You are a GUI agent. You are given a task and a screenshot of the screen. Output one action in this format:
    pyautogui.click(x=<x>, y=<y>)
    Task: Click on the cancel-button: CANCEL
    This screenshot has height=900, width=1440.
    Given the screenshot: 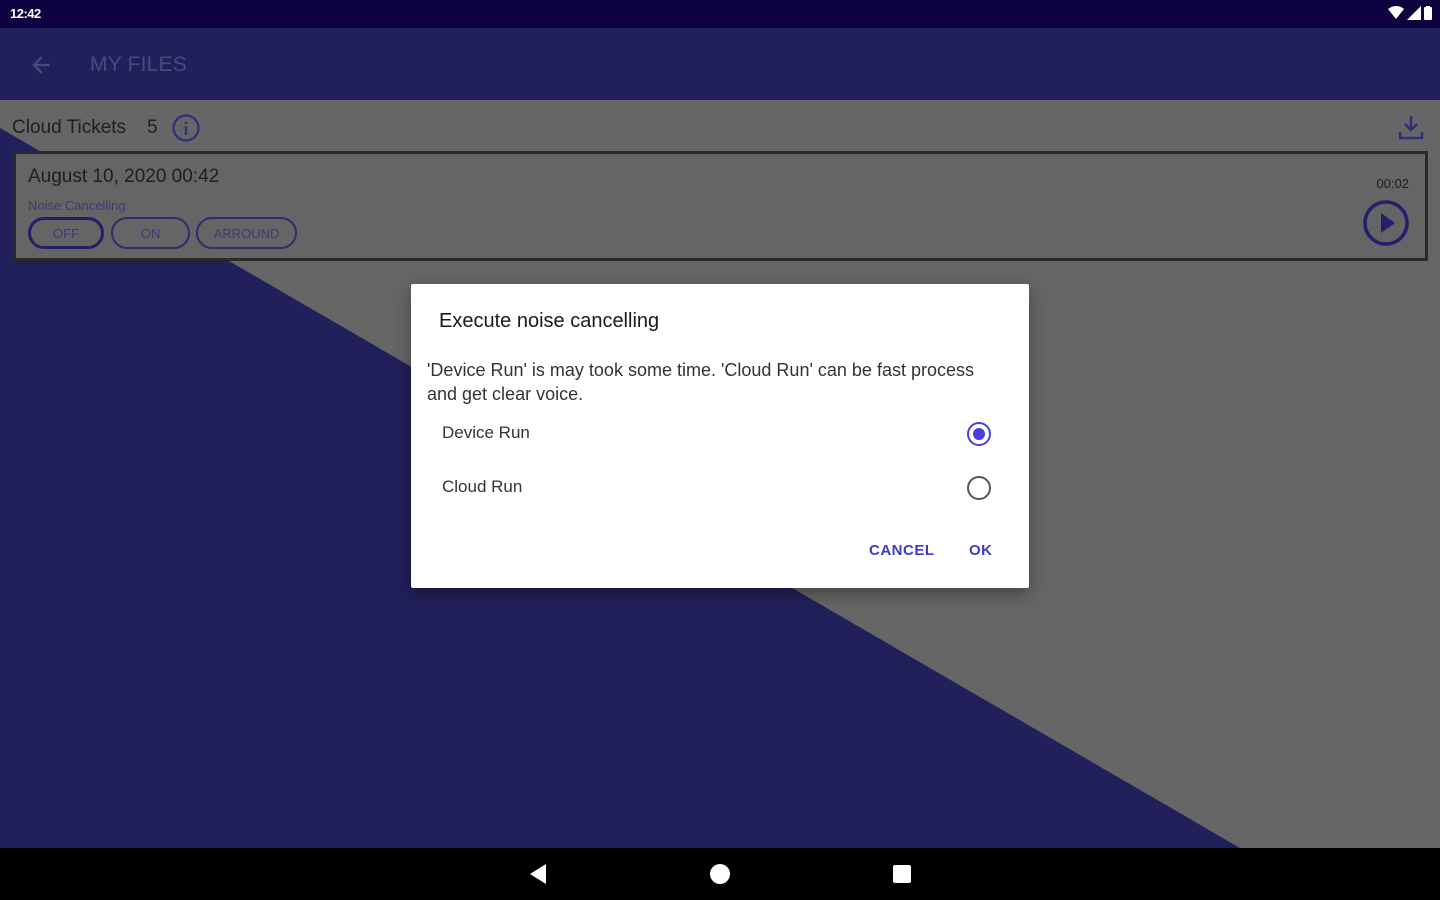 What is the action you would take?
    pyautogui.click(x=902, y=550)
    